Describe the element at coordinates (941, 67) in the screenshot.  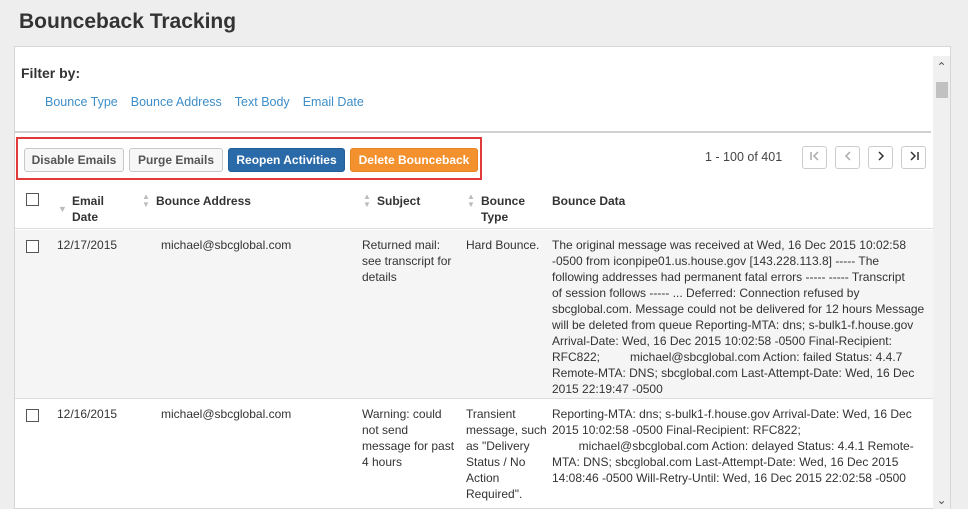
I see `scroll-up-icon: ⌃` at that location.